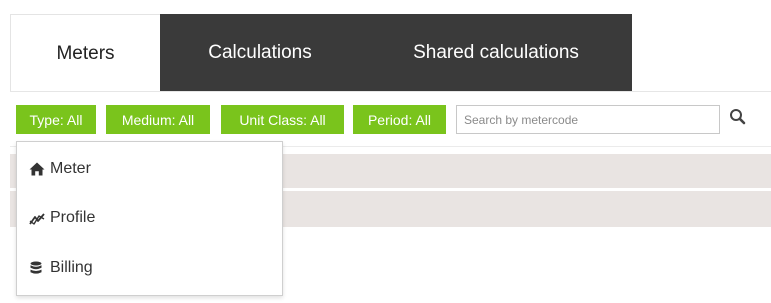  What do you see at coordinates (399, 119) in the screenshot?
I see `period-filter-button: Period: All` at bounding box center [399, 119].